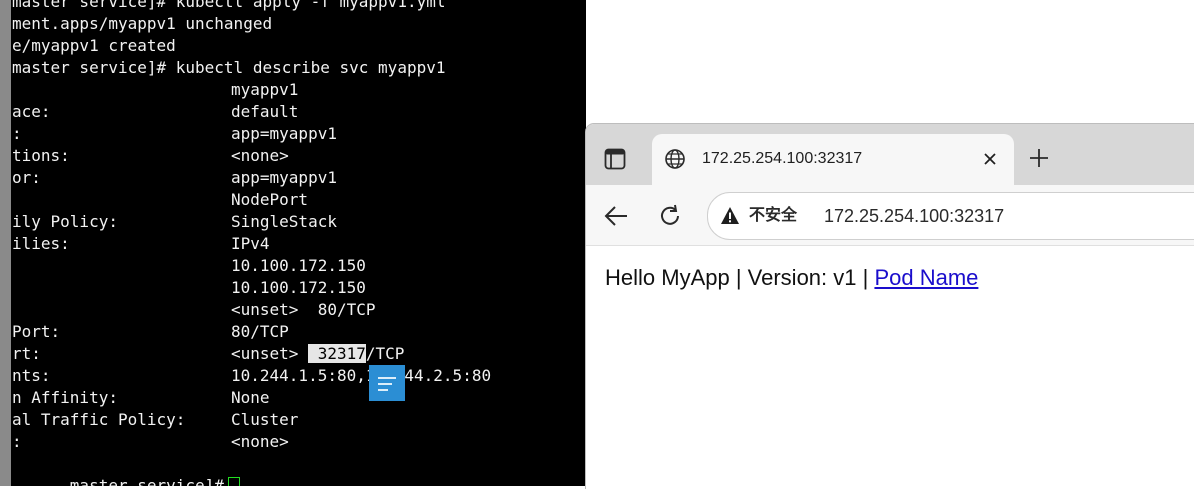 The height and width of the screenshot is (489, 1194). What do you see at coordinates (270, 353) in the screenshot?
I see `nodeport-prefix: <unset>` at bounding box center [270, 353].